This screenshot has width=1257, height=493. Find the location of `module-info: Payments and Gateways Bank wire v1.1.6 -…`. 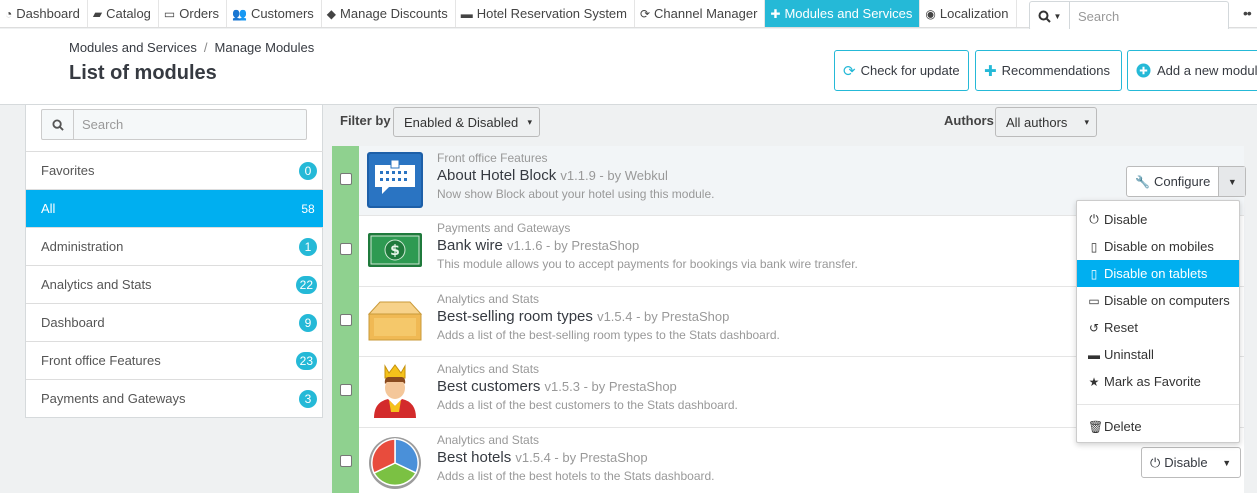

module-info: Payments and Gateways Bank wire v1.1.6 -… is located at coordinates (757, 246).